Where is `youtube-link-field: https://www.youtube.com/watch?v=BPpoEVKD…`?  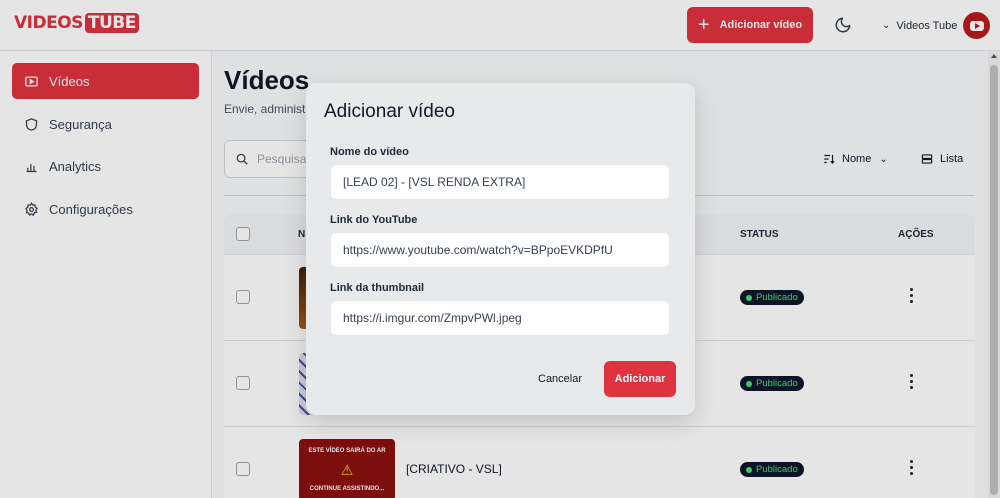 youtube-link-field: https://www.youtube.com/watch?v=BPpoEVKD… is located at coordinates (500, 250).